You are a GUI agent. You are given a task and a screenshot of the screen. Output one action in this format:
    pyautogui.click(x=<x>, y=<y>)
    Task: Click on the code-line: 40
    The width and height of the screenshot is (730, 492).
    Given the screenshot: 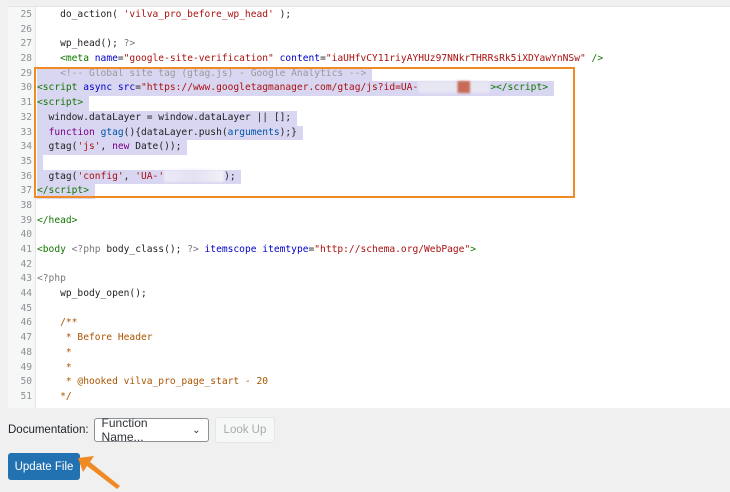 What is the action you would take?
    pyautogui.click(x=369, y=235)
    